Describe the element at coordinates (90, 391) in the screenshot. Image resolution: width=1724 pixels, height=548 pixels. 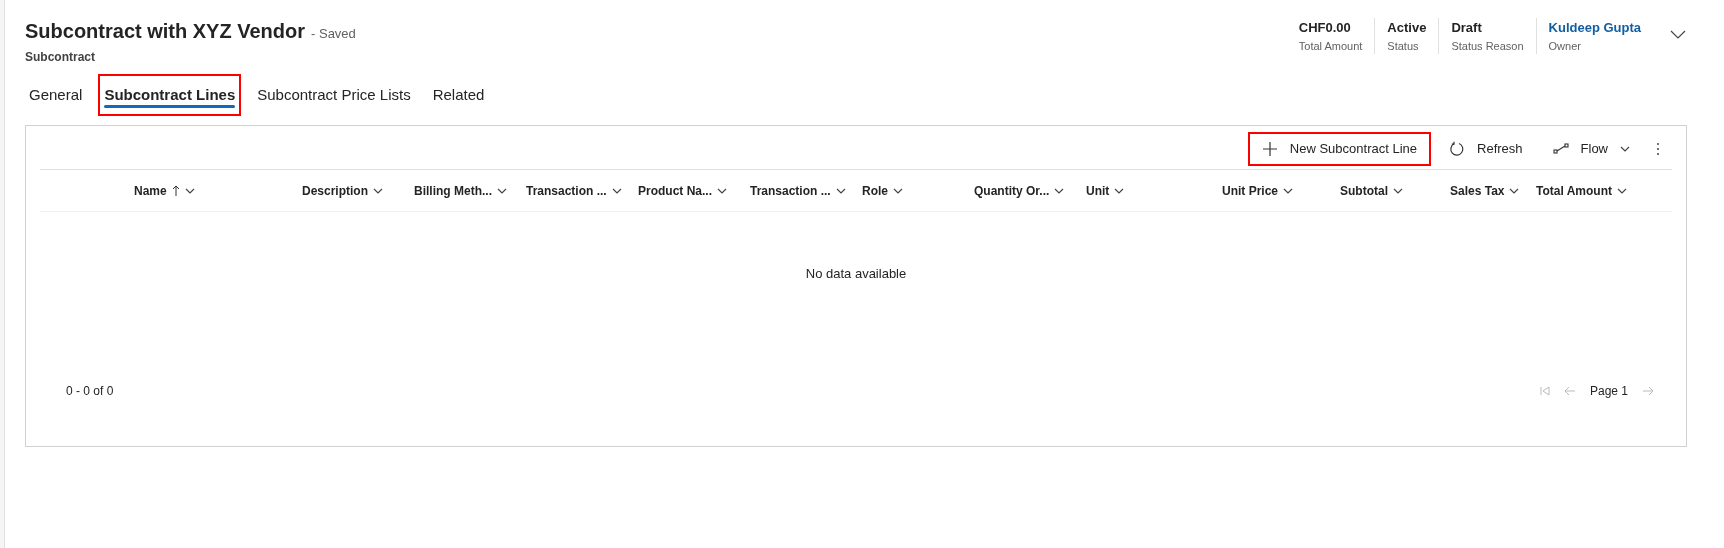
I see `record-count: 0 - 0 of 0` at that location.